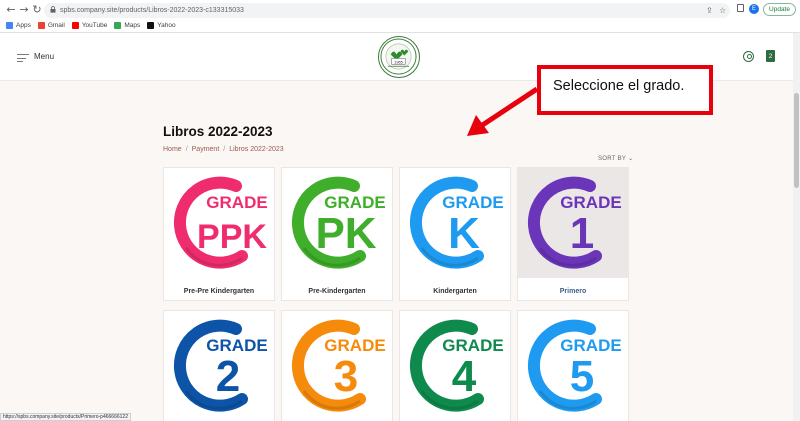 This screenshot has width=800, height=421. What do you see at coordinates (503, 111) in the screenshot?
I see `annotation-arrow` at bounding box center [503, 111].